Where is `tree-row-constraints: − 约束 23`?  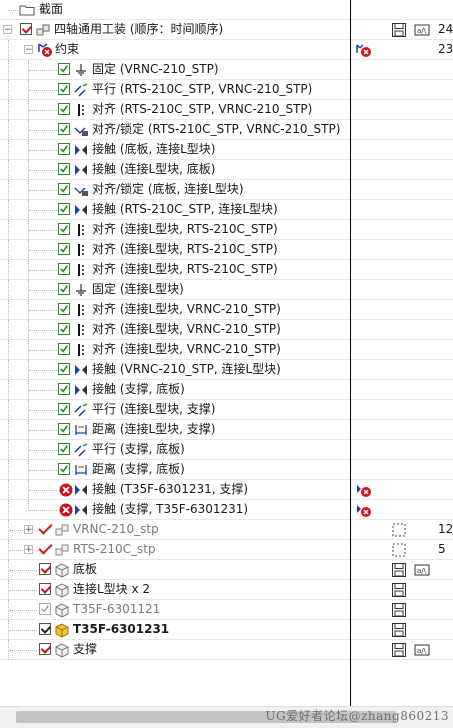 tree-row-constraints: − 约束 23 is located at coordinates (226, 50).